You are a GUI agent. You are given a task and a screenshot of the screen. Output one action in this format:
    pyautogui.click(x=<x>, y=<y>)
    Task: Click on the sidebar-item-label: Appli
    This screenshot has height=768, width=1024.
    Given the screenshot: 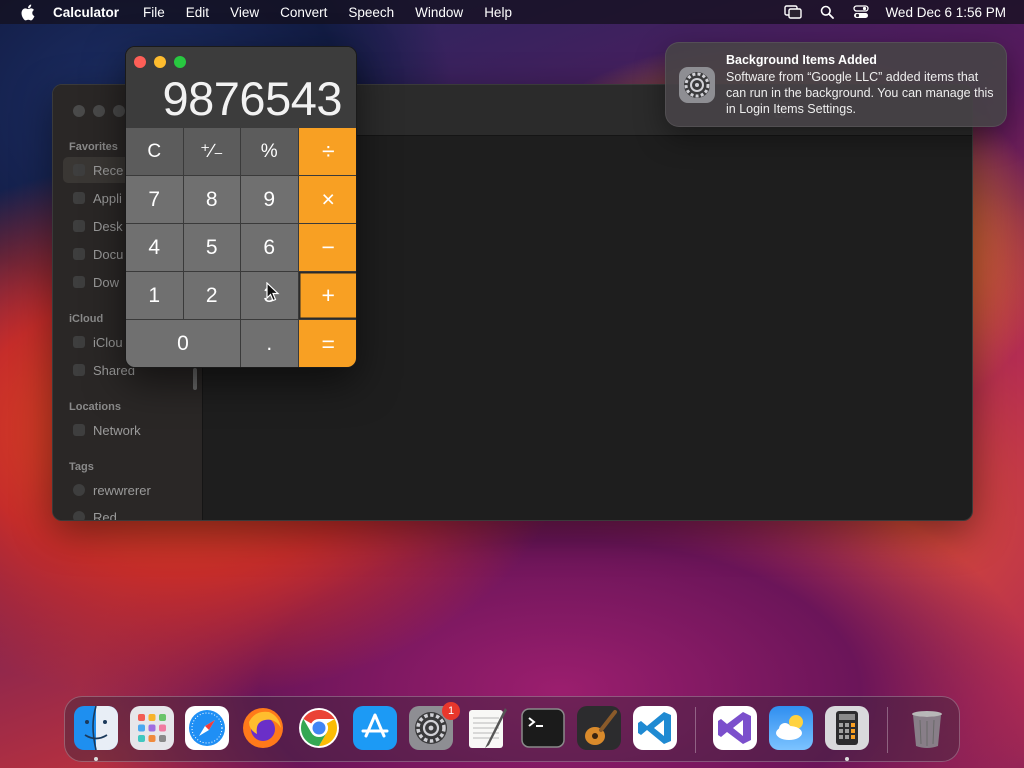 What is the action you would take?
    pyautogui.click(x=107, y=198)
    